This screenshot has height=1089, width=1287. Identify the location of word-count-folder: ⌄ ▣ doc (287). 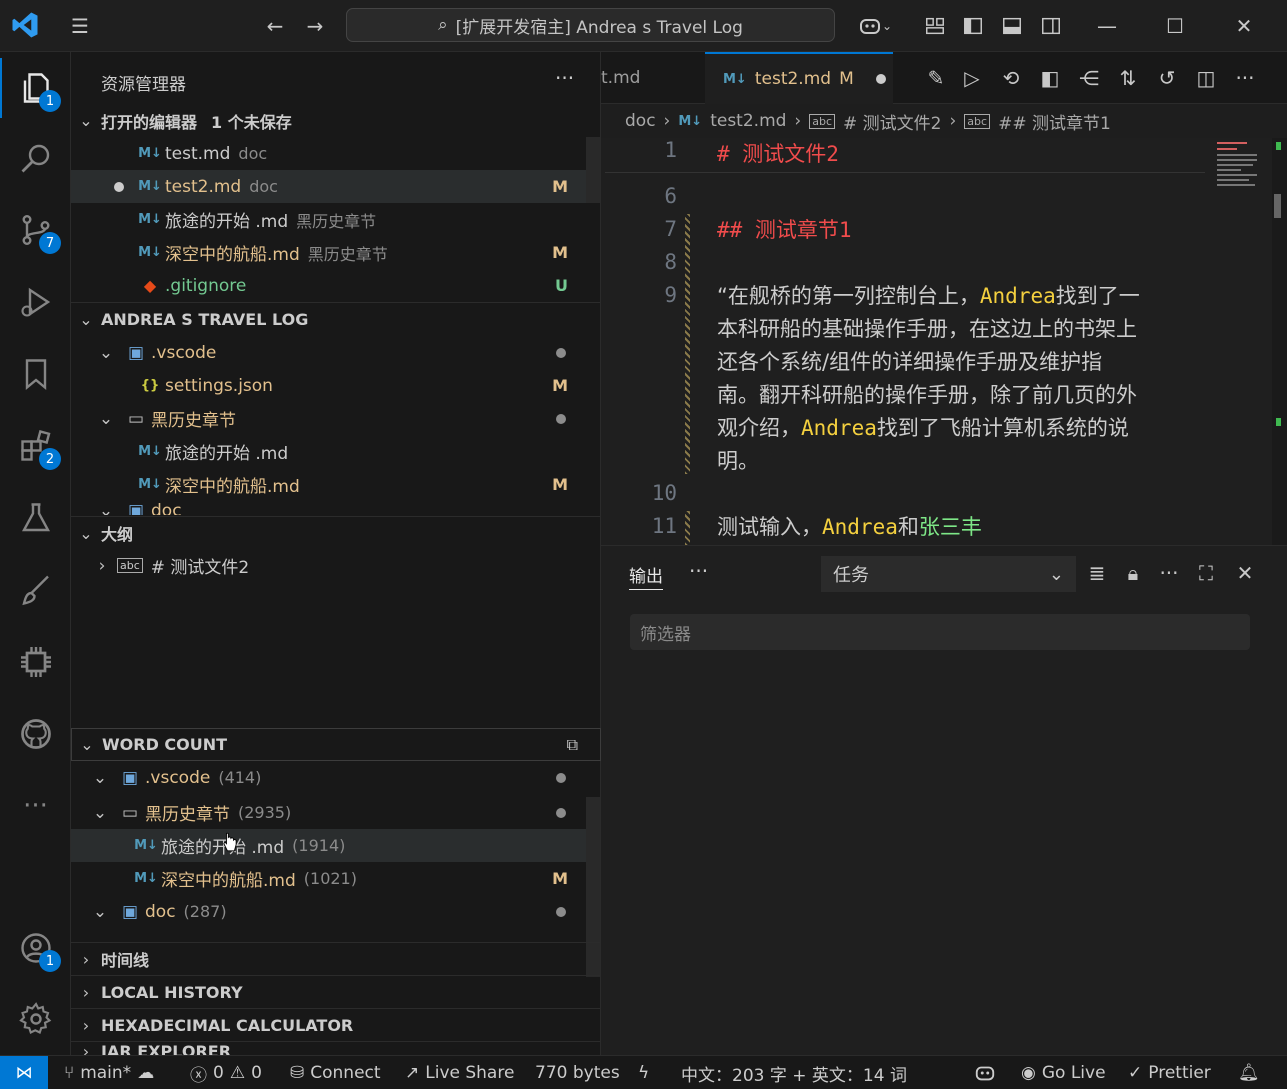
(328, 911).